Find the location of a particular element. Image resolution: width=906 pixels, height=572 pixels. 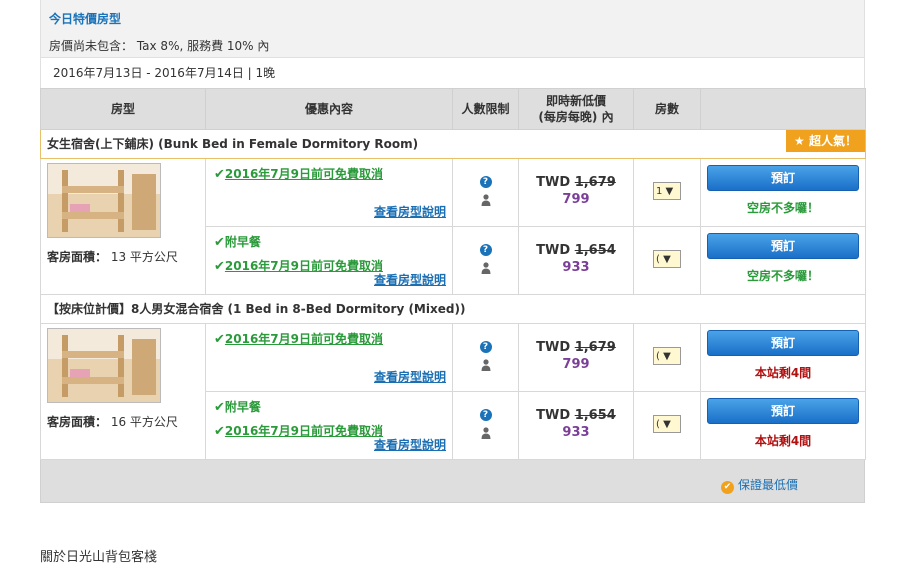

sale-price: 933 is located at coordinates (576, 432).